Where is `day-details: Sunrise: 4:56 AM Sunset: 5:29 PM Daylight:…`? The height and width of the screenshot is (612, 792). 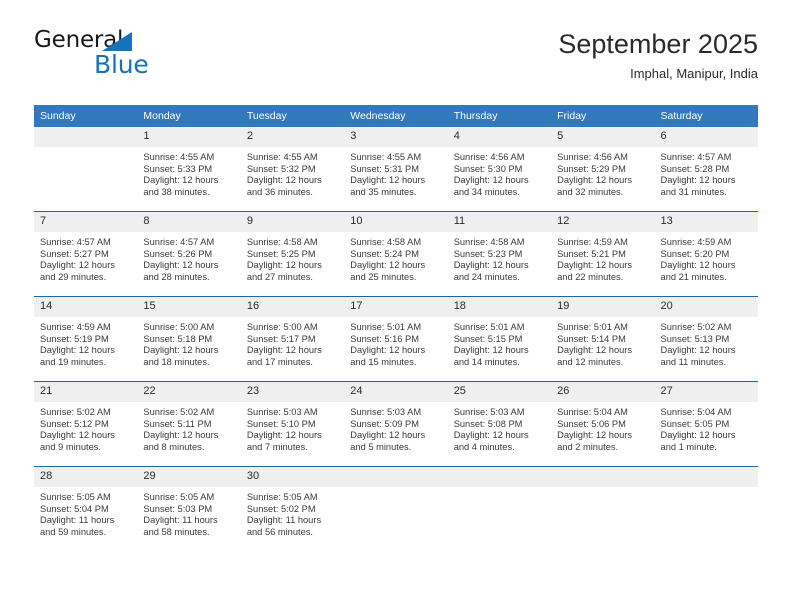 day-details: Sunrise: 4:56 AM Sunset: 5:29 PM Daylight:… is located at coordinates (602, 172).